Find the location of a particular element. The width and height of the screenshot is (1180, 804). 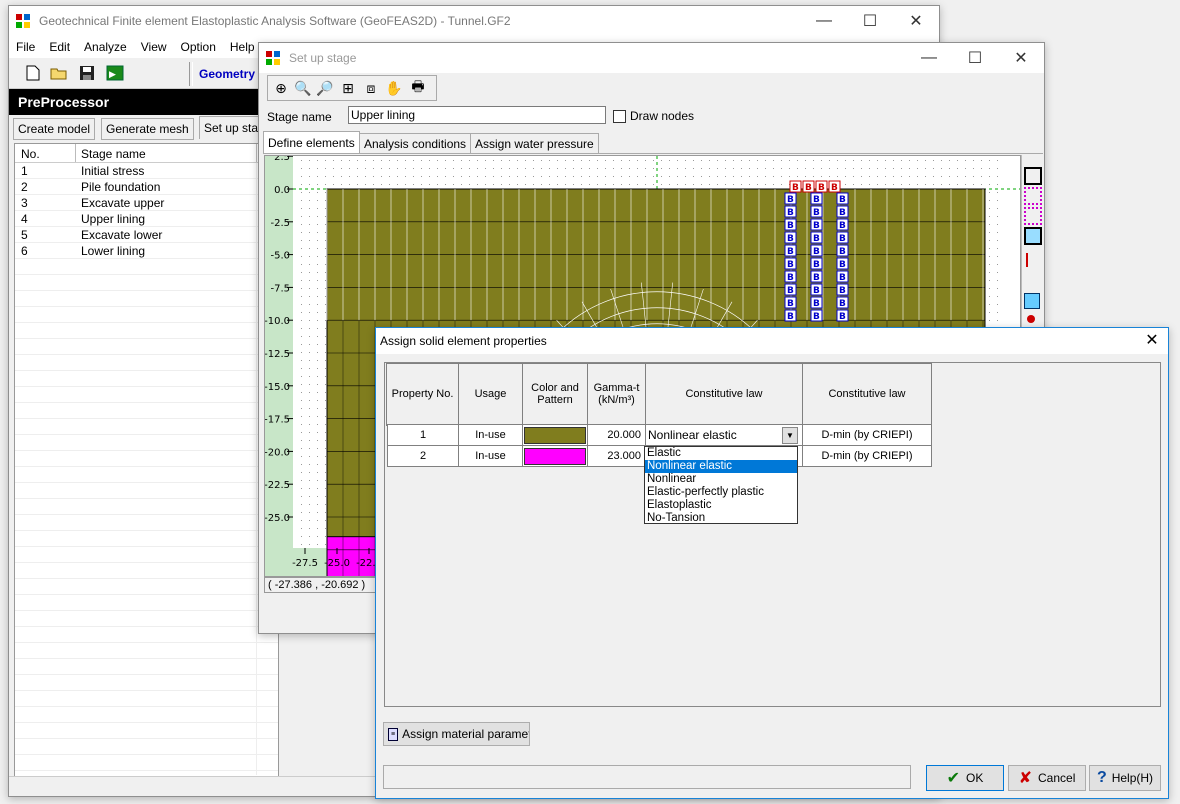

stage-toolbar: ⊕ 🔍 🔎 ⊞ ⧈ ✋ 🖶 is located at coordinates (352, 88).